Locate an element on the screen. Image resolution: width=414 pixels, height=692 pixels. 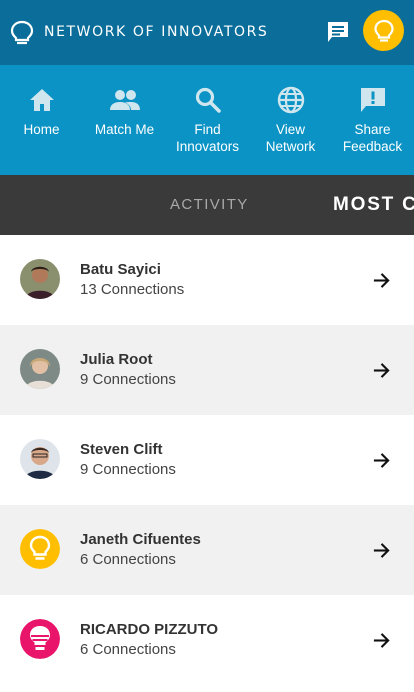
chat-icon is located at coordinates (338, 32).